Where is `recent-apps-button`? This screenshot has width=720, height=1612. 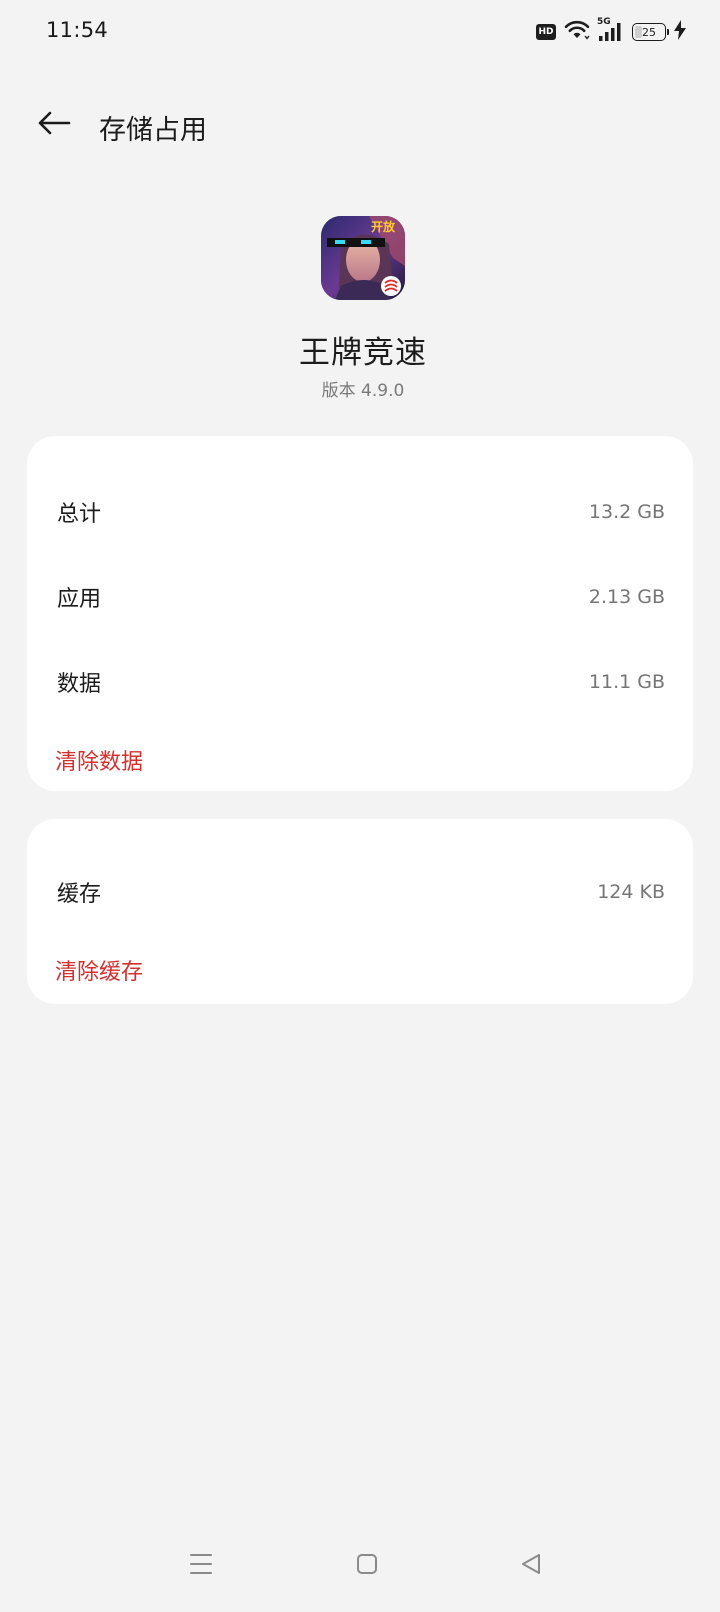
recent-apps-button is located at coordinates (201, 1566).